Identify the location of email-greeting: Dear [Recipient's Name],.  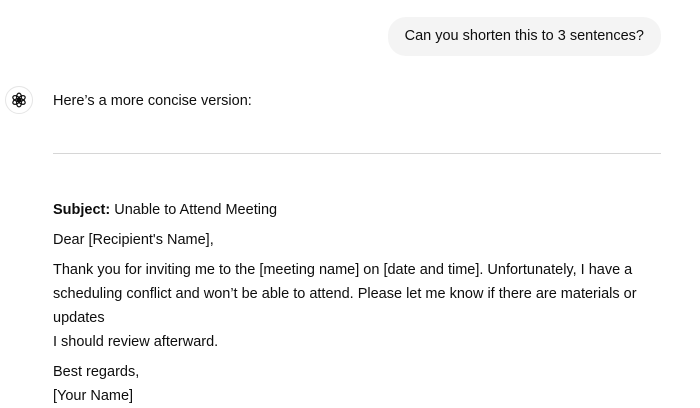
(133, 240).